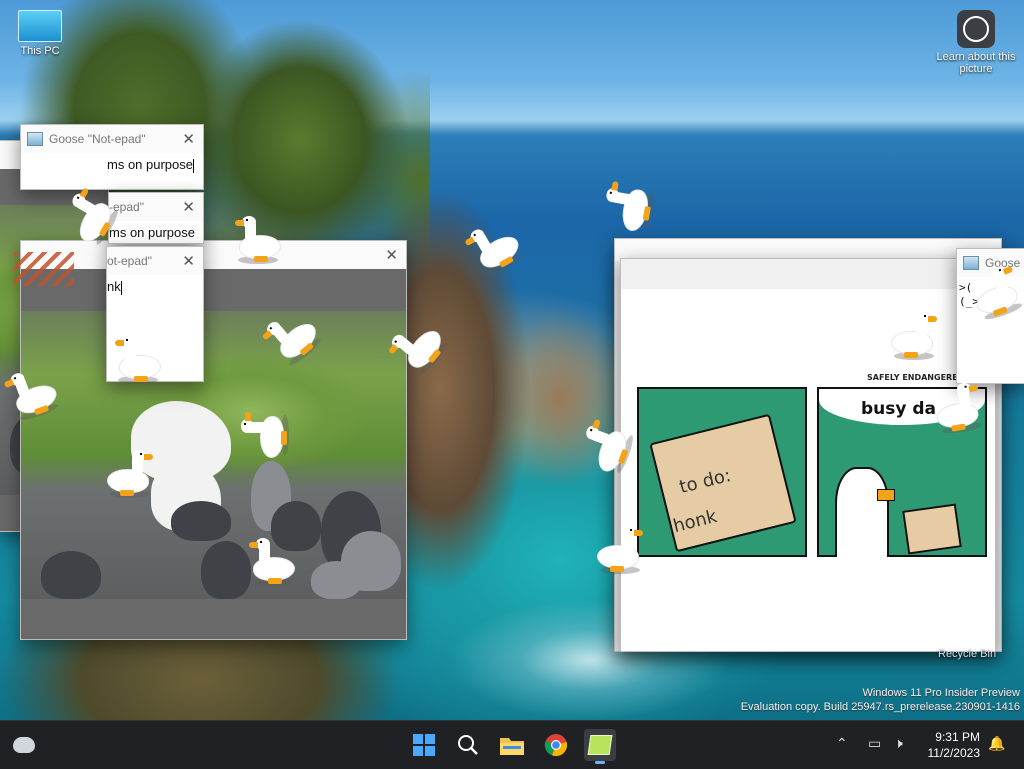 This screenshot has height=769, width=1024. Describe the element at coordinates (156, 218) in the screenshot. I see `goose-notepad-window-2: -epad" ✕ ms on purpose` at that location.